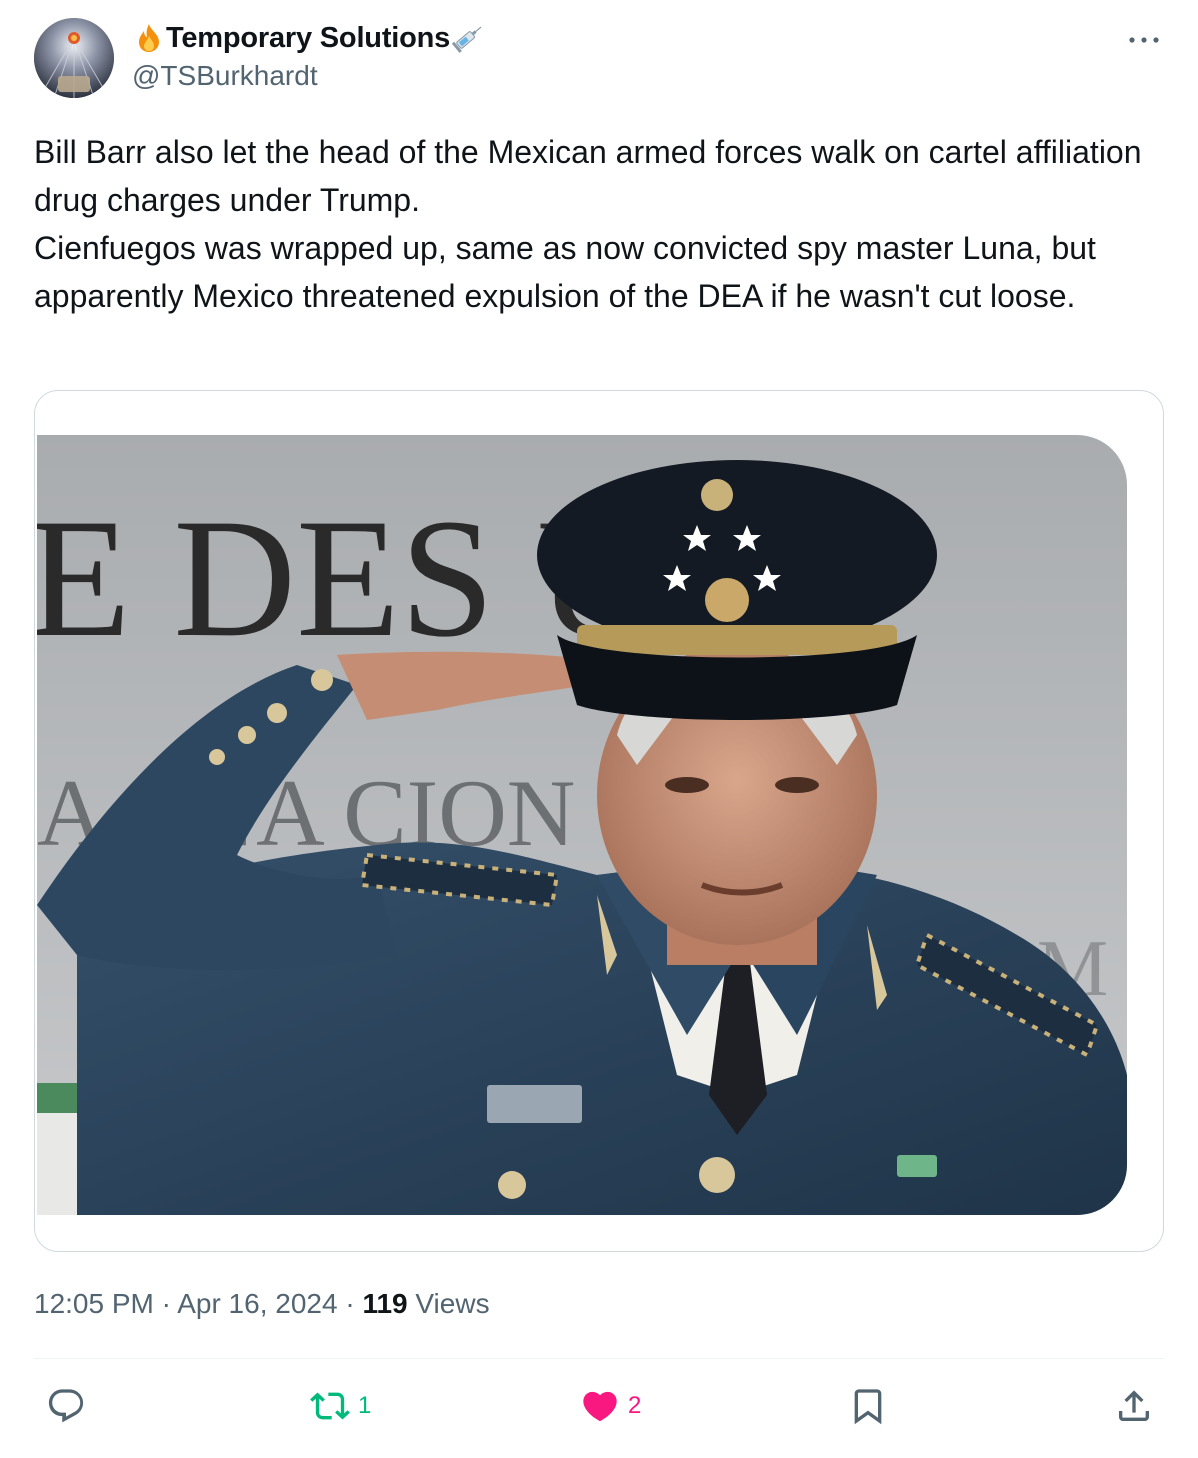 The image size is (1198, 1458). What do you see at coordinates (452, 1303) in the screenshot?
I see `views-label: Views` at bounding box center [452, 1303].